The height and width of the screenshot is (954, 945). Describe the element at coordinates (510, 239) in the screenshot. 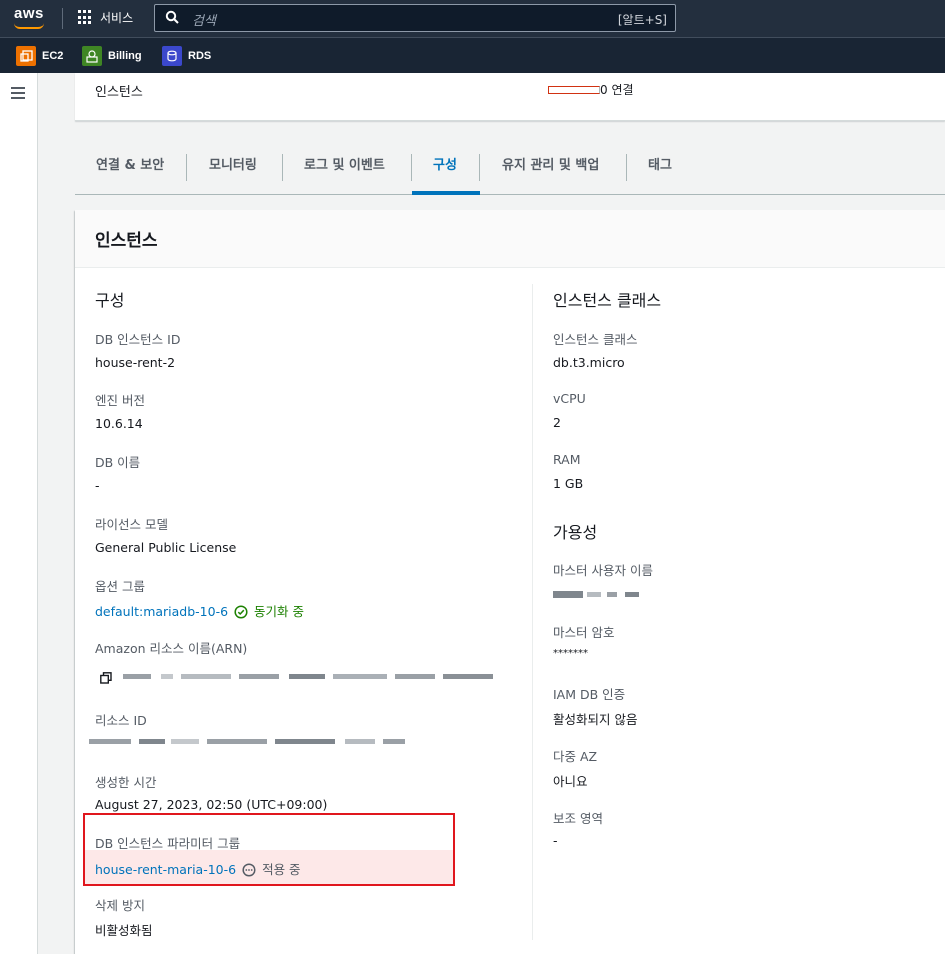

I see `panel-header: 인스턴스` at that location.